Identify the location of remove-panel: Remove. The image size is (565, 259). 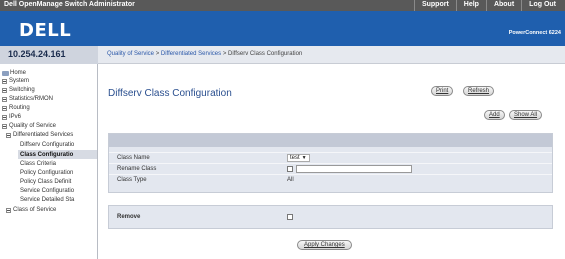
(330, 217).